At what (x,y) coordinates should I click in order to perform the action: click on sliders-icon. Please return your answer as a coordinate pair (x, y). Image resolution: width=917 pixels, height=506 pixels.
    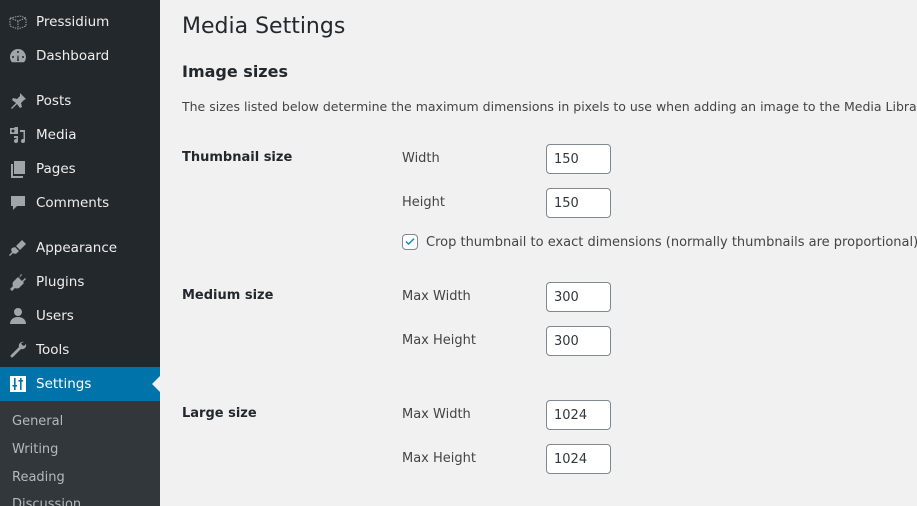
    Looking at the image, I should click on (18, 384).